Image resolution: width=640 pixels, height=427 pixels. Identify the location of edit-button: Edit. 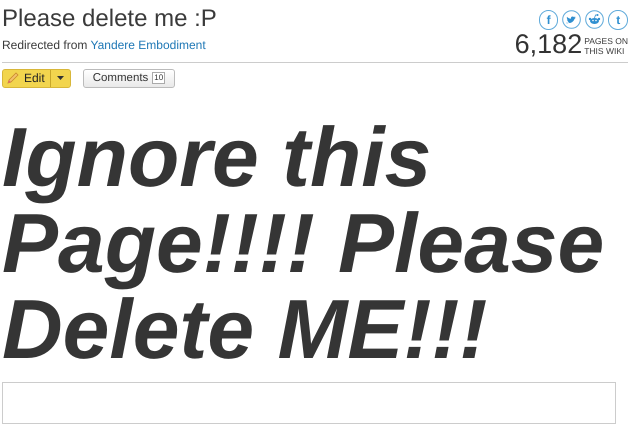
(26, 78).